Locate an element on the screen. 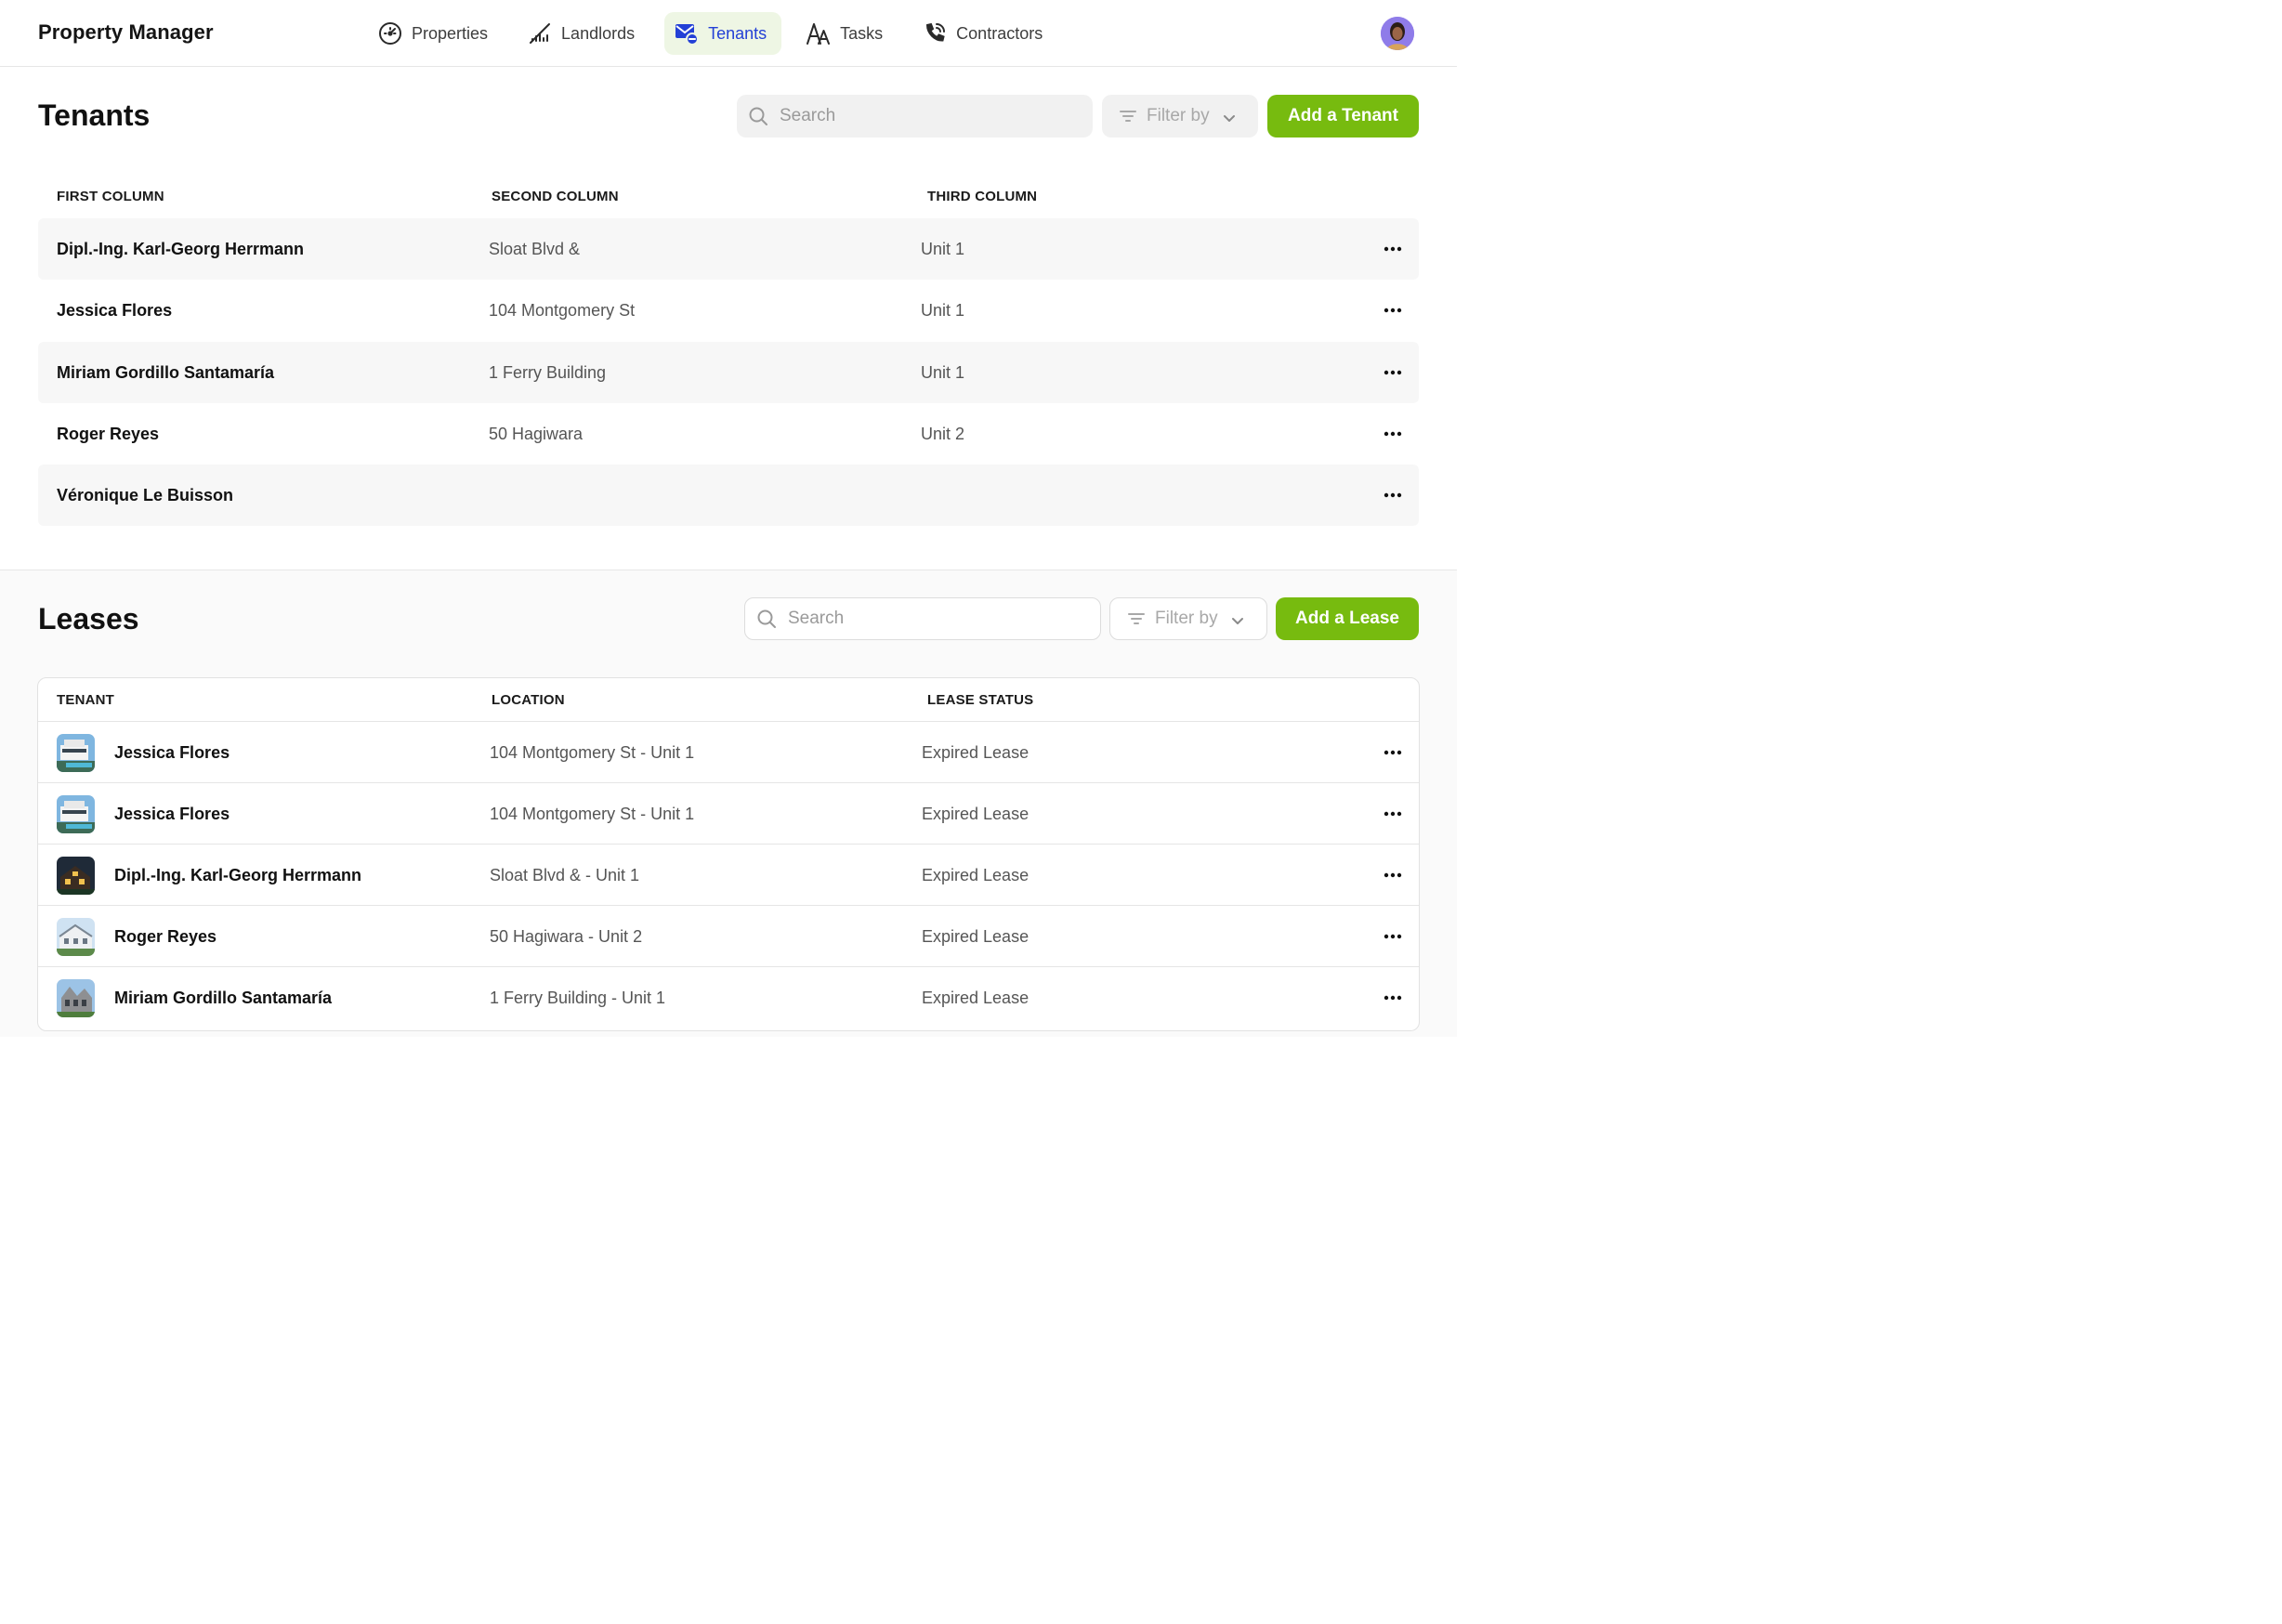 Image resolution: width=2282 pixels, height=1624 pixels. leases-filter-dropdown: Filter by is located at coordinates (1188, 619).